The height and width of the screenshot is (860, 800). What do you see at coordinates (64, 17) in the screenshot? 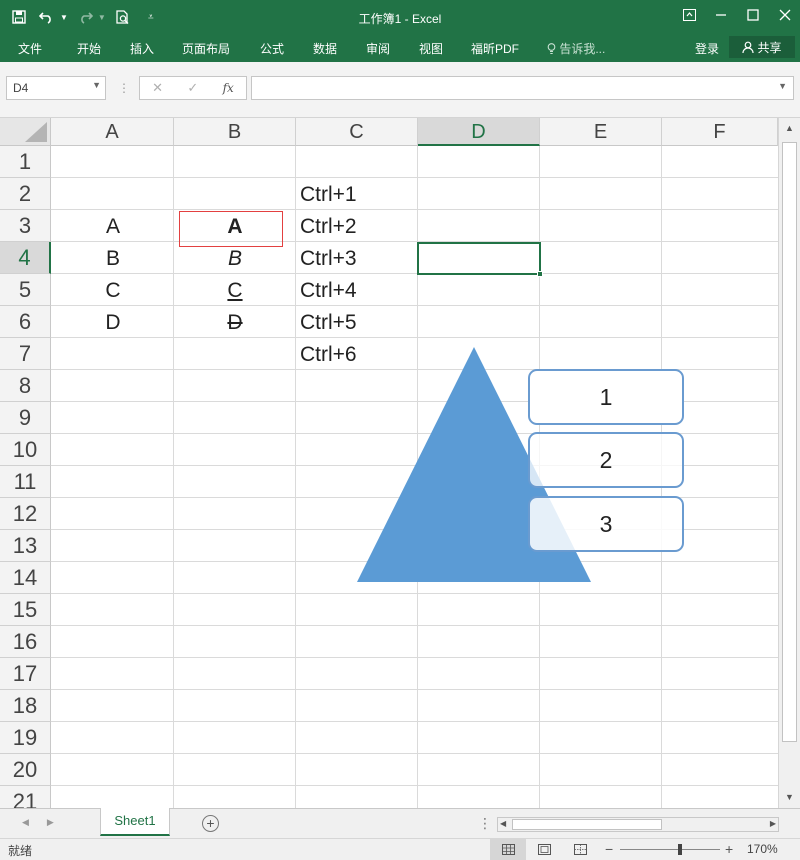
I see `undo-dropdown-icon: ▼` at bounding box center [64, 17].